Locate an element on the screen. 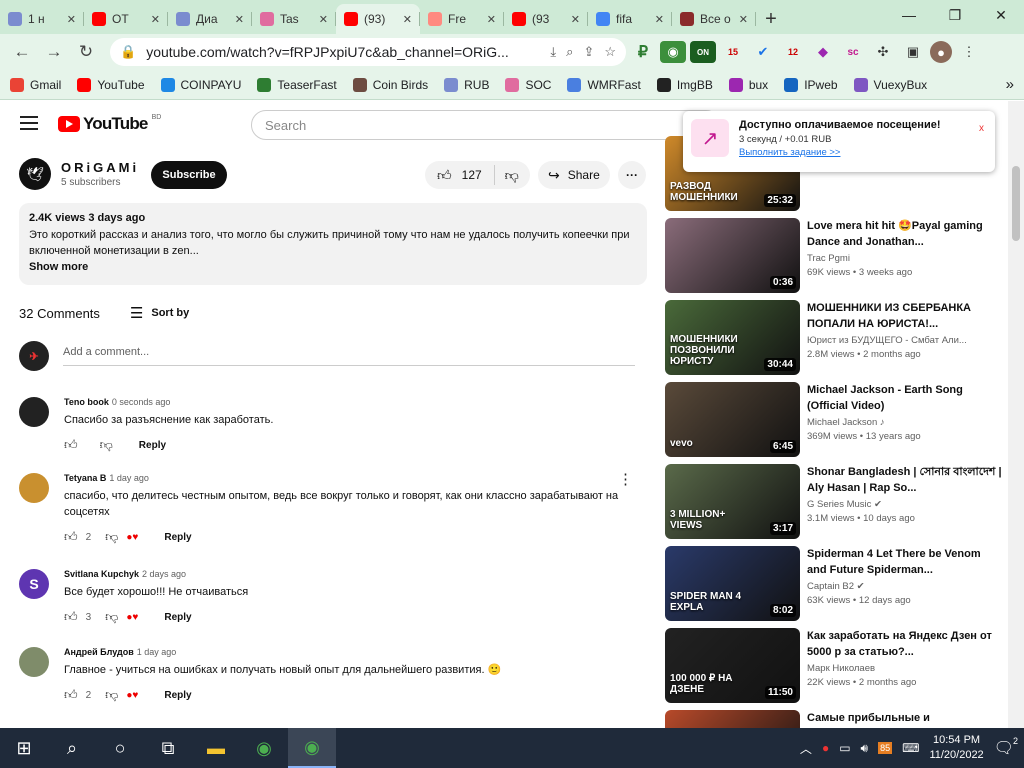 The height and width of the screenshot is (768, 1024). zoom-icon: ⌕ is located at coordinates (569, 52).